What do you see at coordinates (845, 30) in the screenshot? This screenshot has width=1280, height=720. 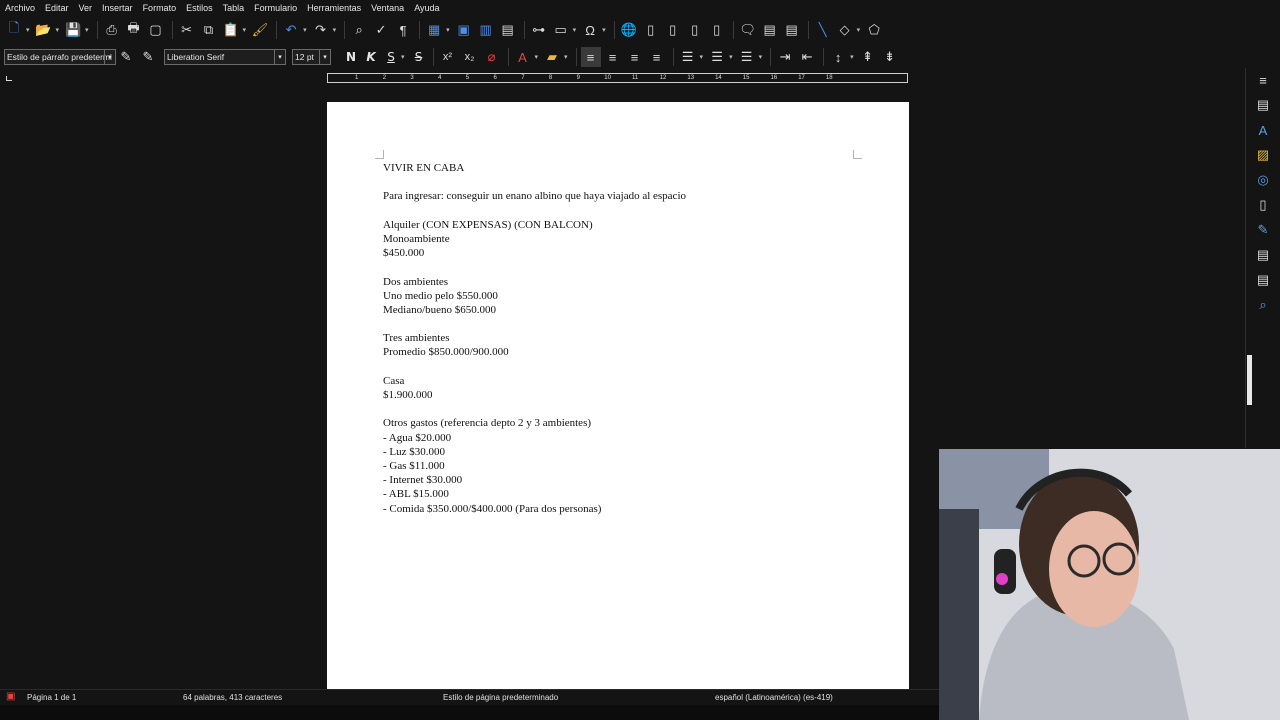 I see `basic-shapes-icon: ◇` at bounding box center [845, 30].